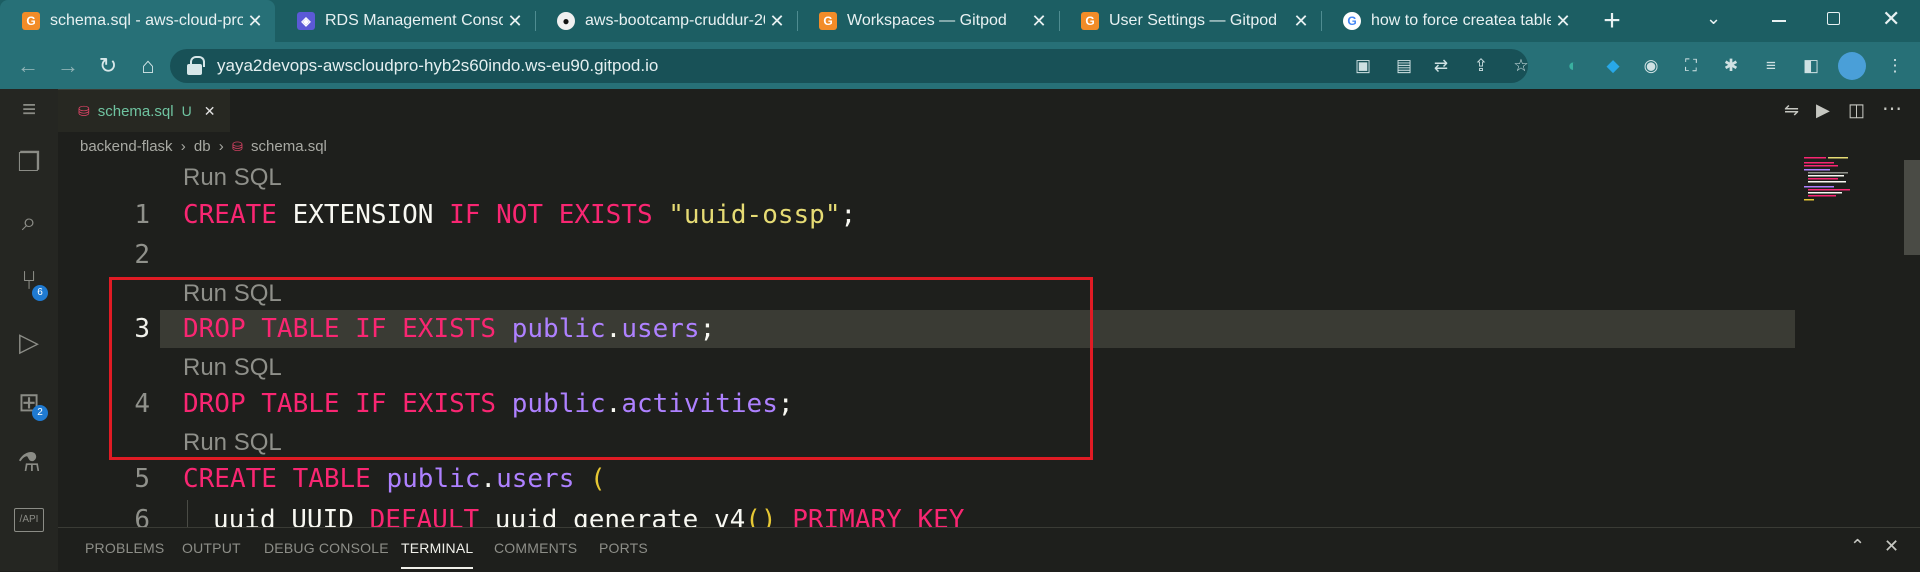  Describe the element at coordinates (1651, 66) in the screenshot. I see `extension-icon: ◉` at that location.